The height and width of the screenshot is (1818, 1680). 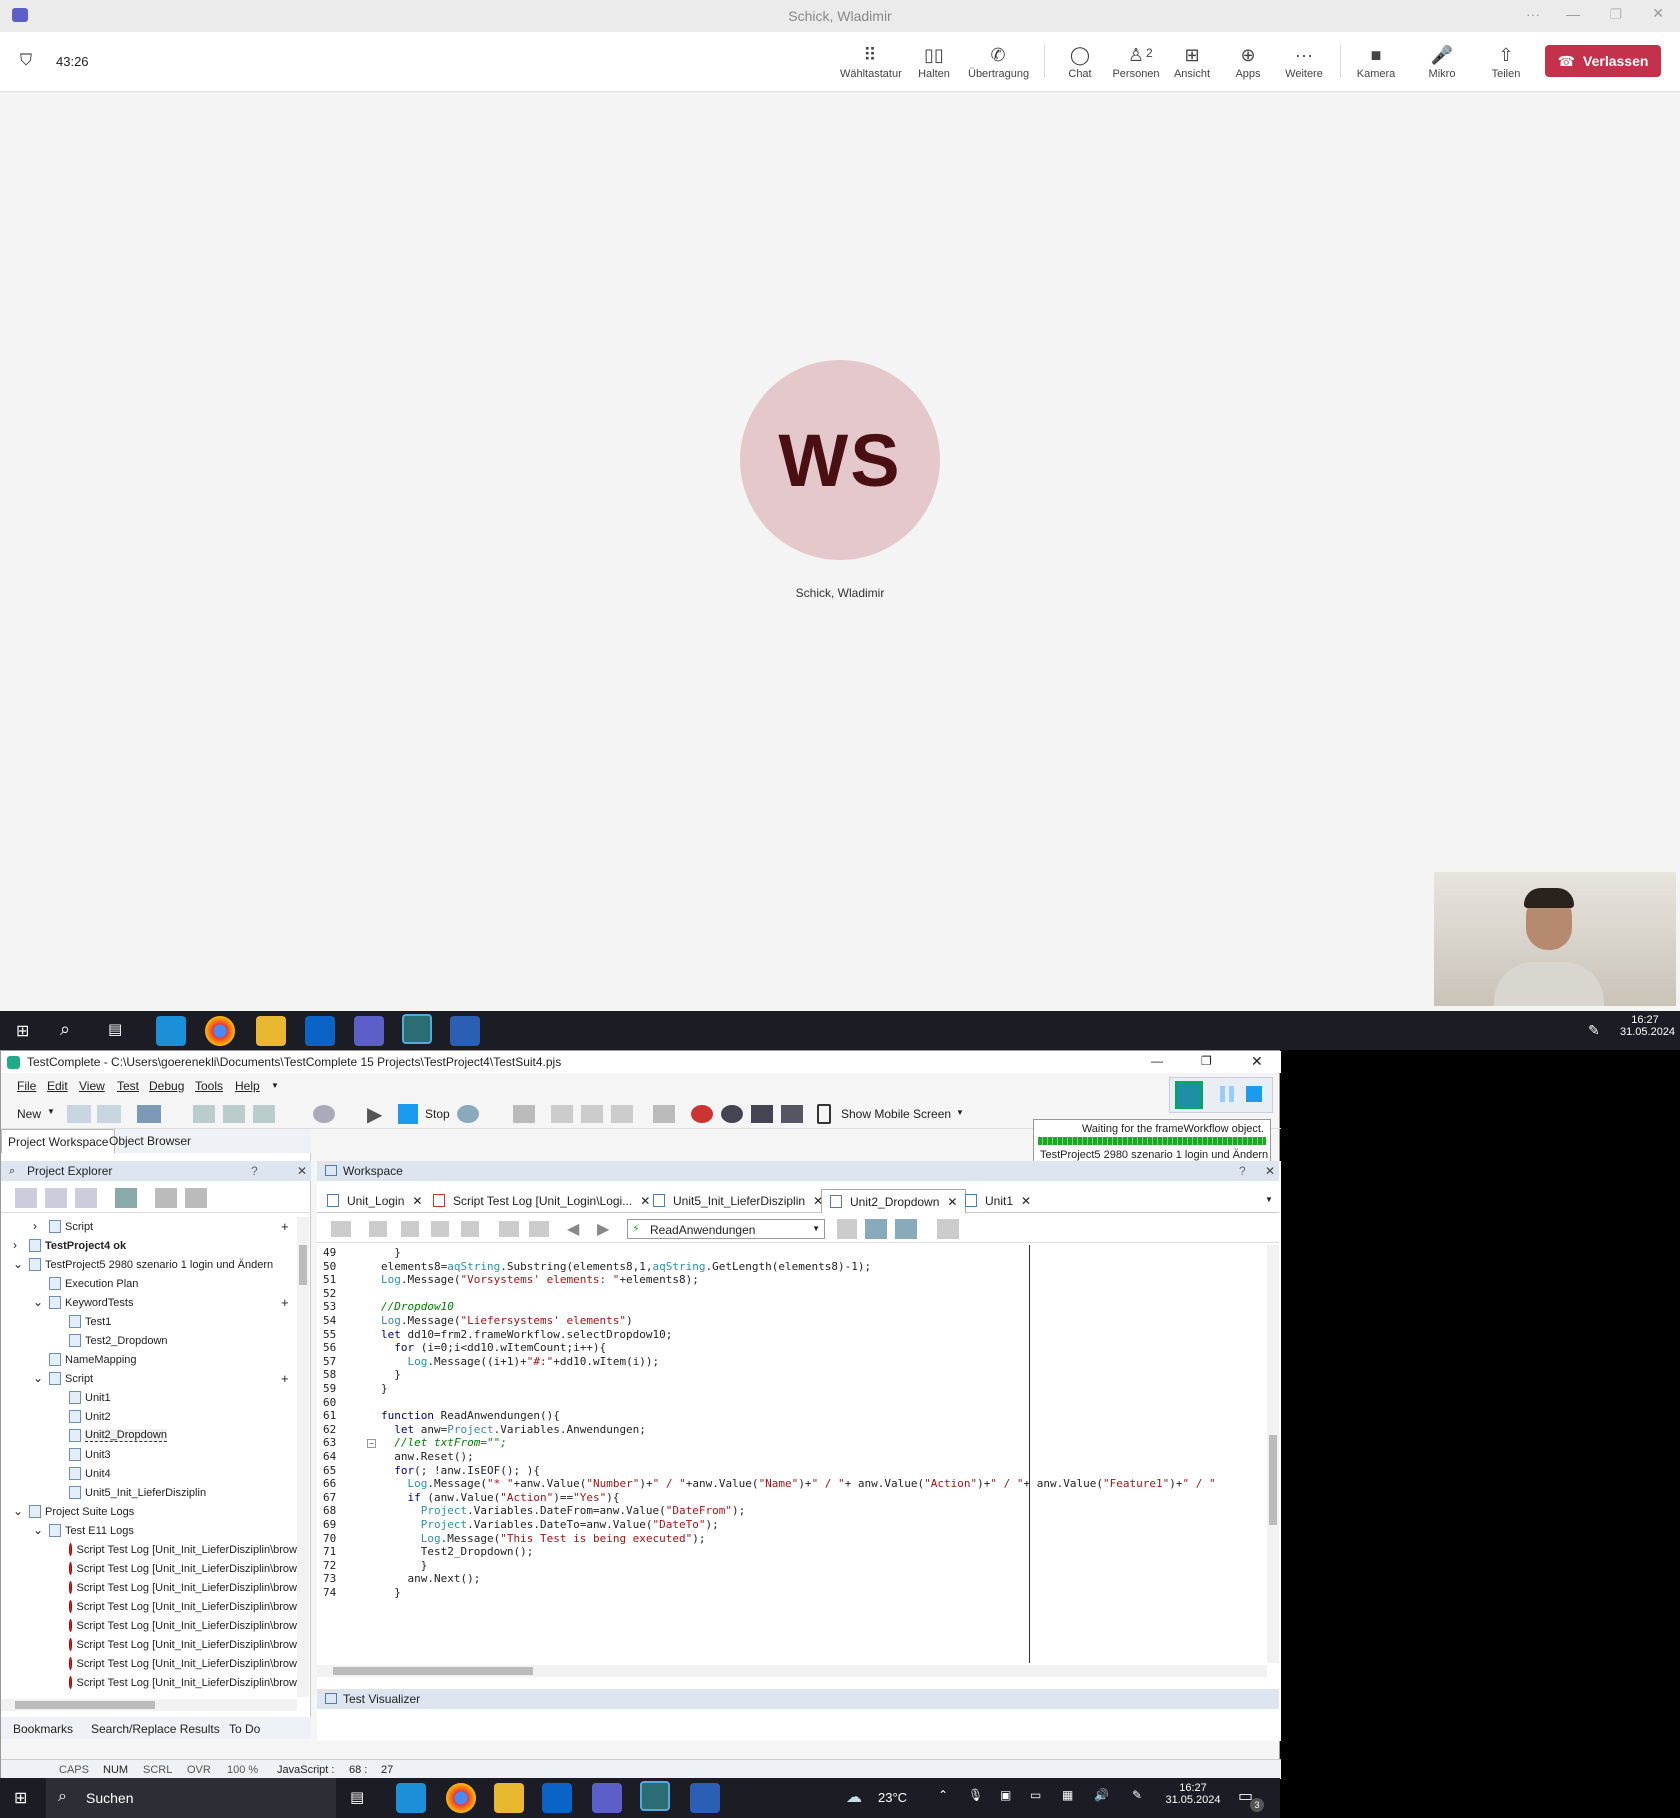 I want to click on tc-minimize-icon: —, so click(x=1157, y=1061).